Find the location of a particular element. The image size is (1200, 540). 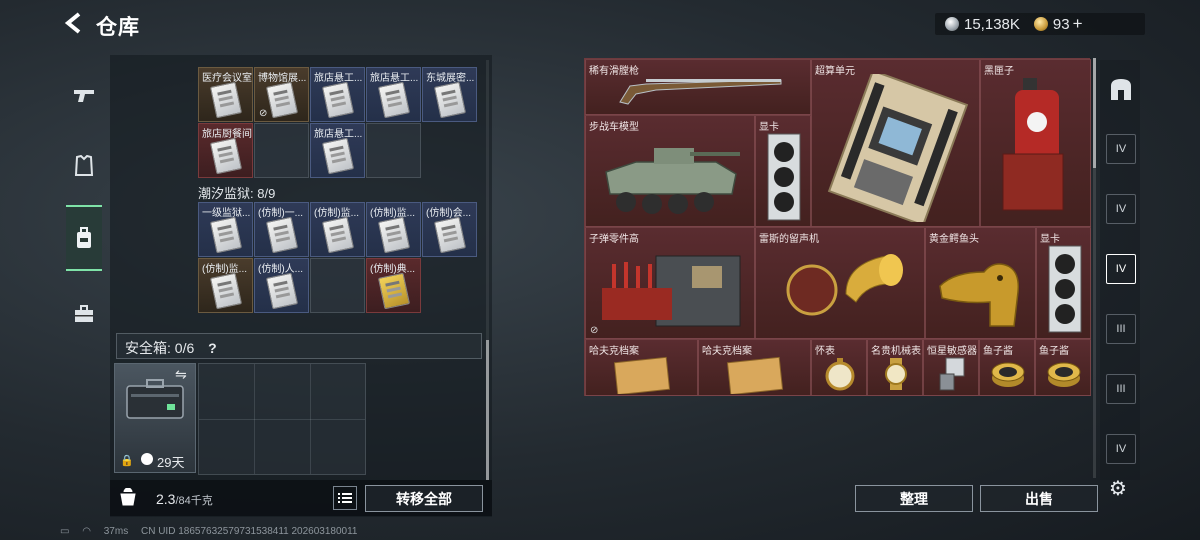

key-card-slot: 博物馆展... ⊘ is located at coordinates (281, 94).